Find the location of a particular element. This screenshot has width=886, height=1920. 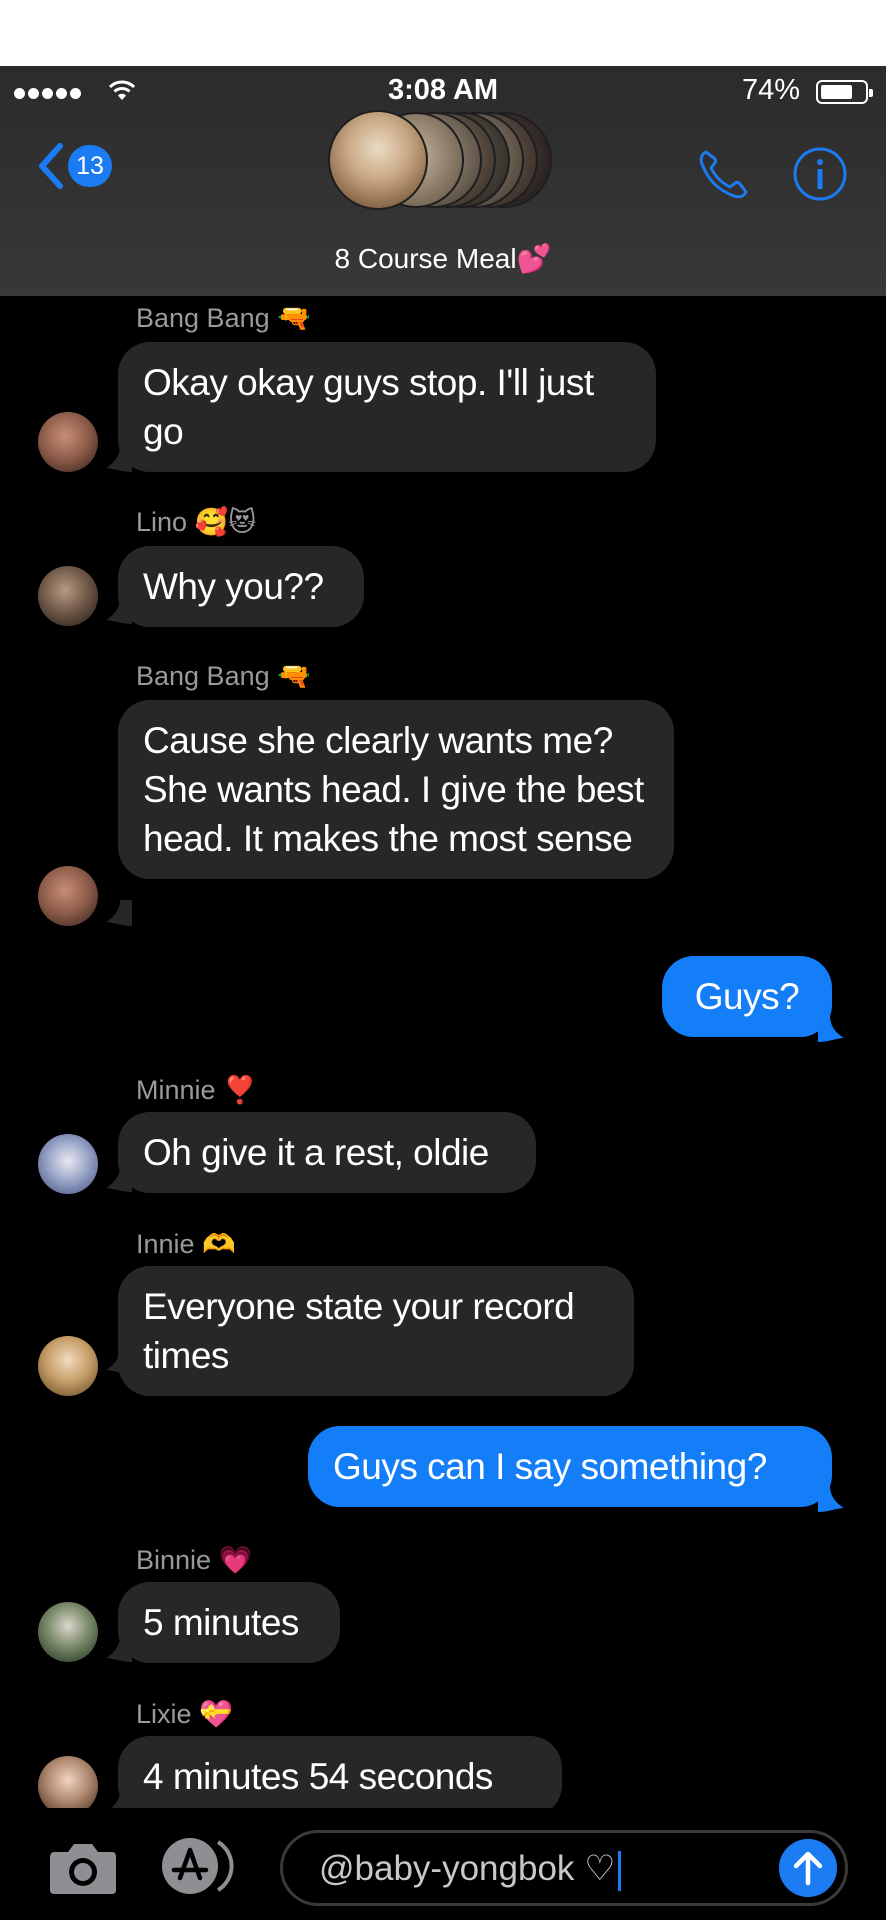

send-arrow-icon is located at coordinates (808, 1868).